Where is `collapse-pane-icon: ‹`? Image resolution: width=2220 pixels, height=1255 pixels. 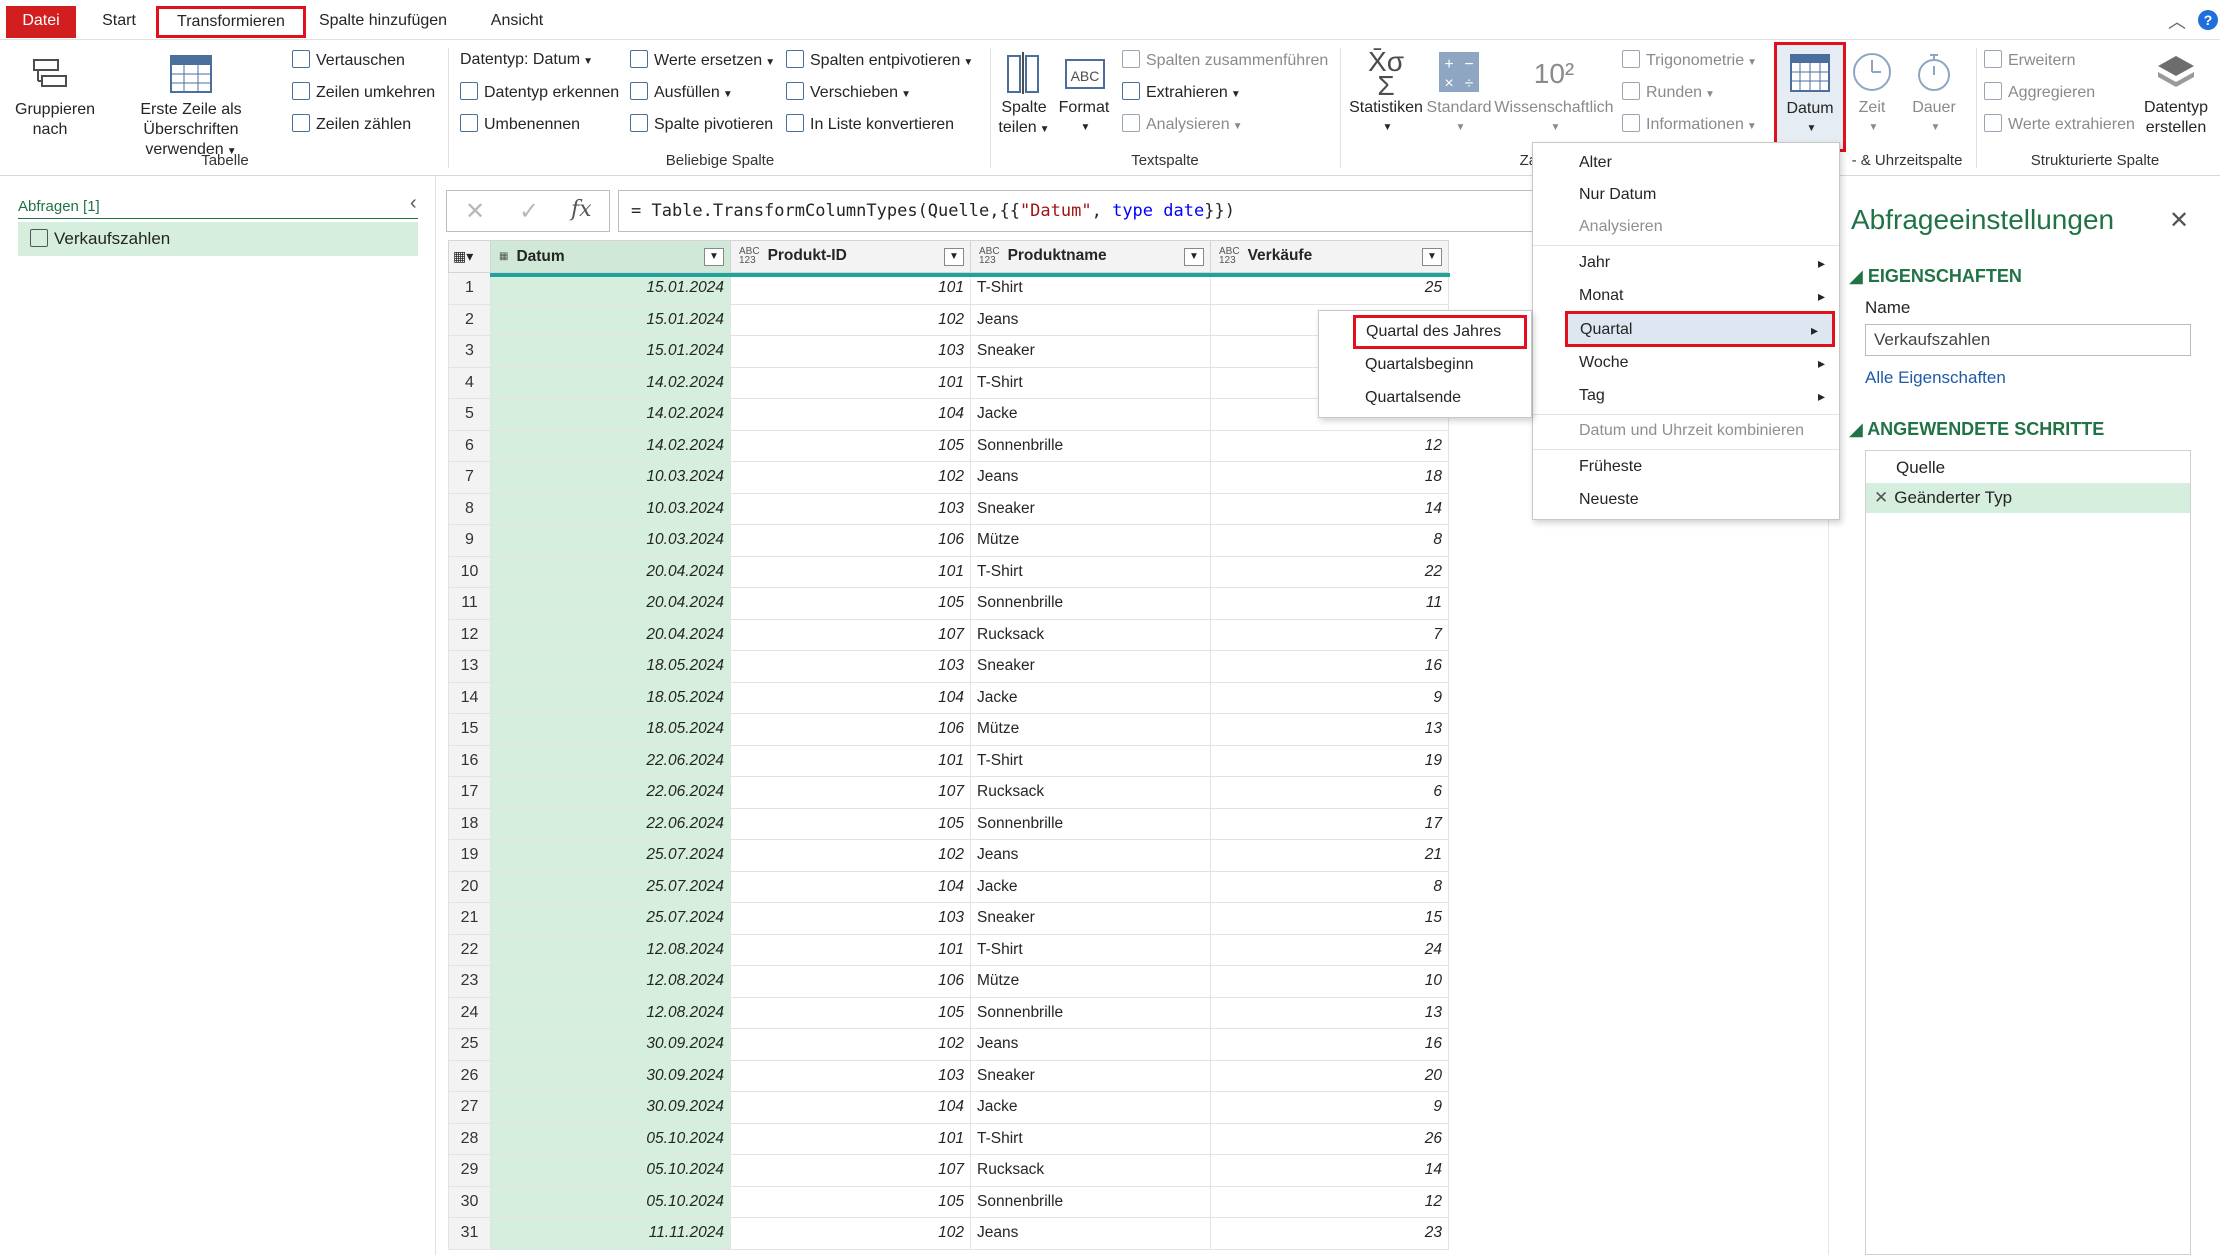 collapse-pane-icon: ‹ is located at coordinates (413, 203).